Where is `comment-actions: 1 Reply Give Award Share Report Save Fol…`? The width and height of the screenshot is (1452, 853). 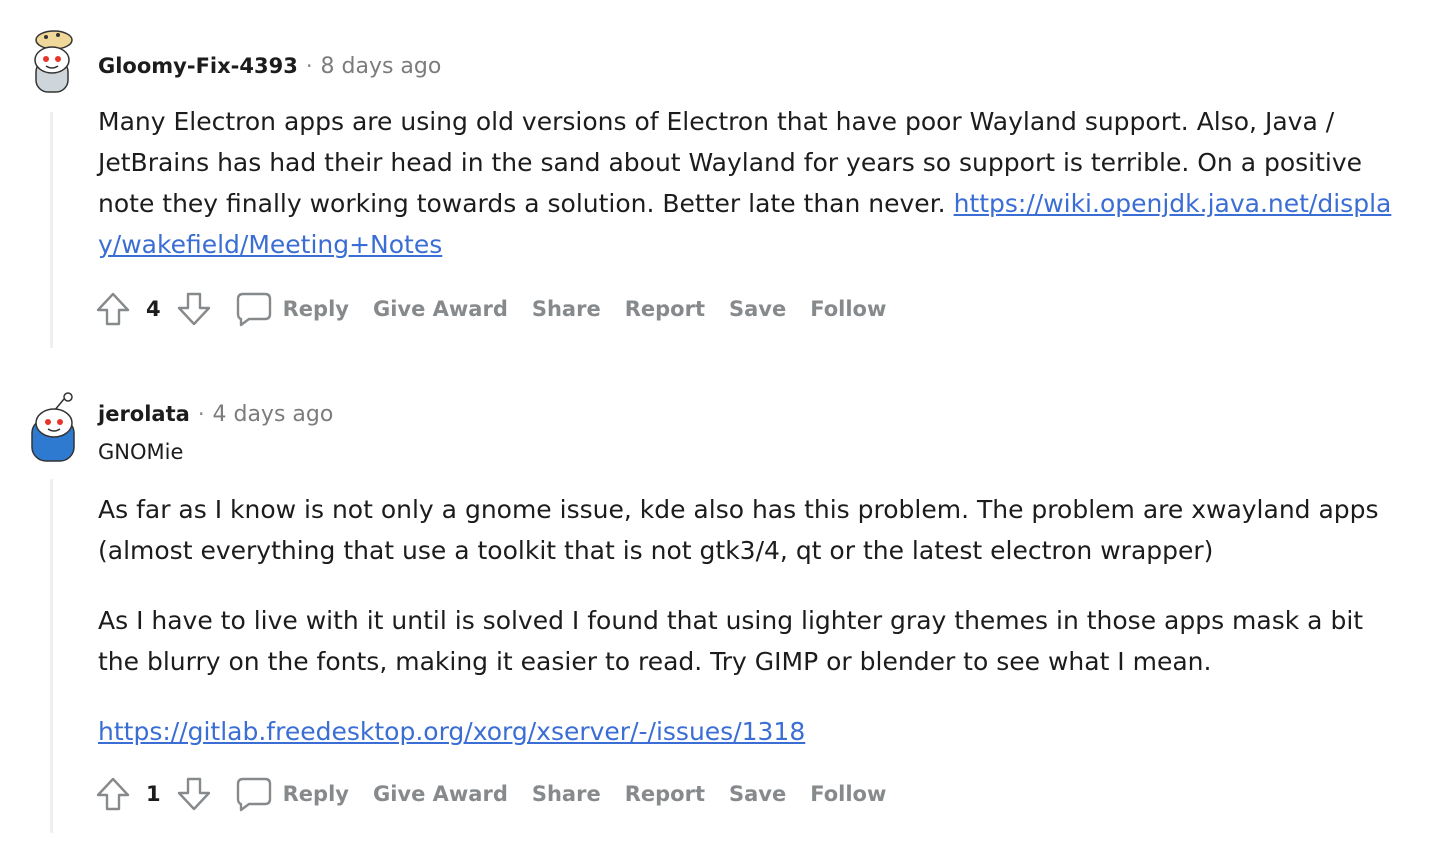
comment-actions: 1 Reply Give Award Share Report Save Fol… is located at coordinates (490, 794).